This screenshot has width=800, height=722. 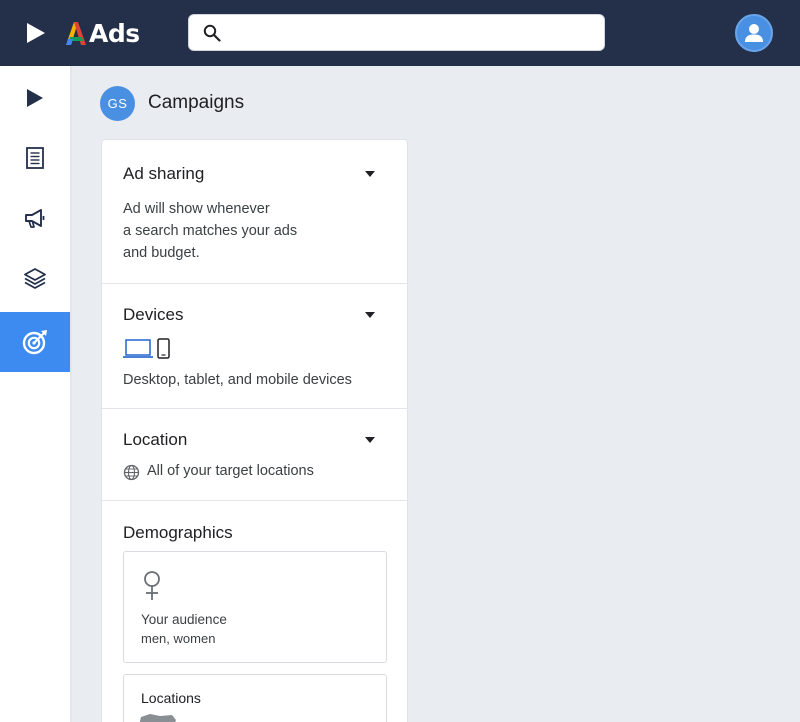 I want to click on rail-item-overview, so click(x=35, y=98).